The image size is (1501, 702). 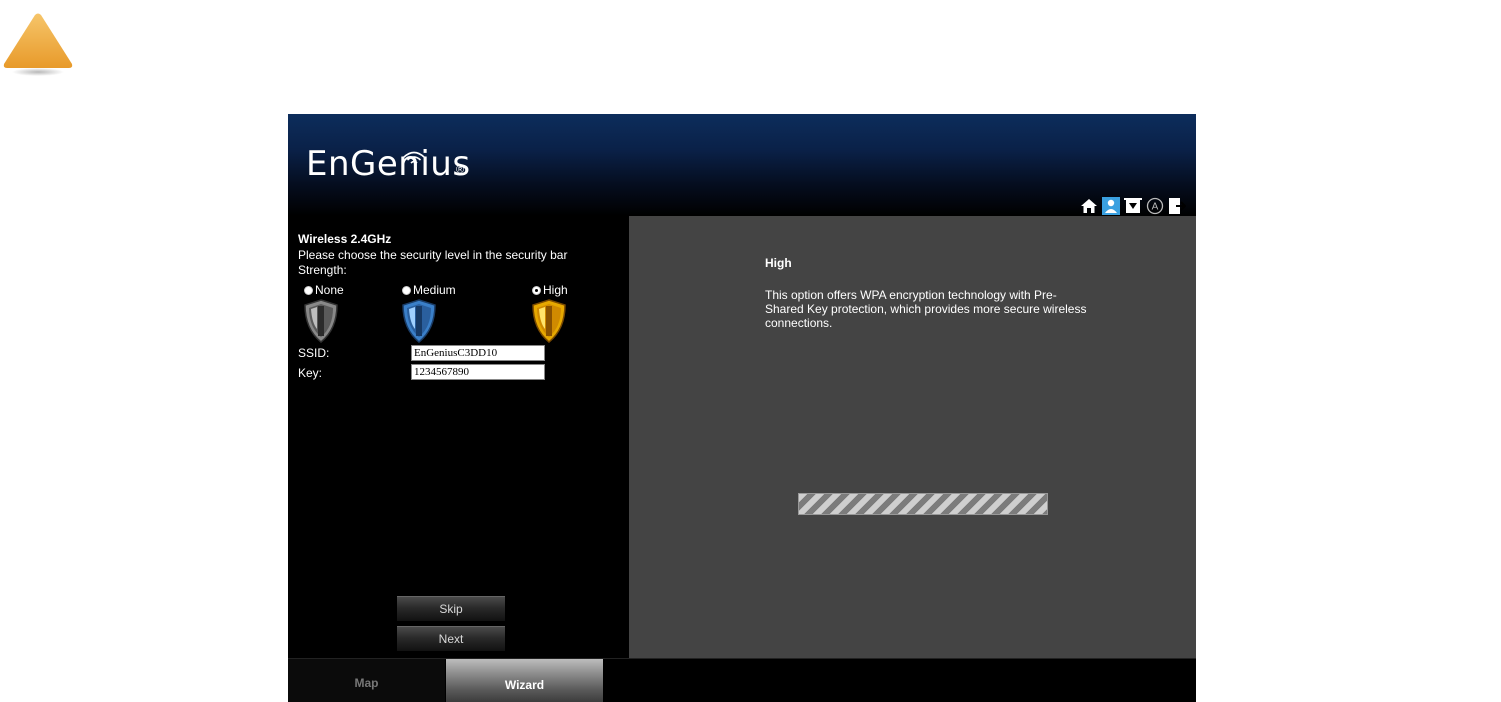 What do you see at coordinates (478, 372) in the screenshot?
I see `key-input: 1234567890` at bounding box center [478, 372].